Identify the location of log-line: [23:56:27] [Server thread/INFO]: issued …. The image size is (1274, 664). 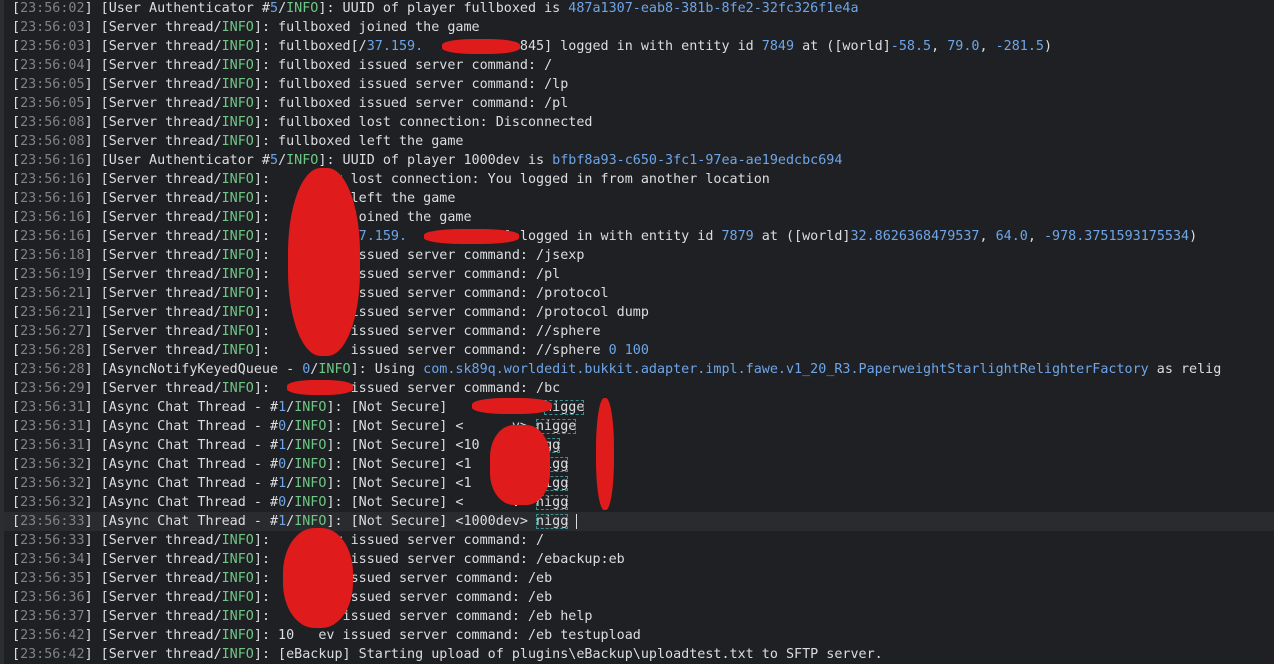
(637, 331).